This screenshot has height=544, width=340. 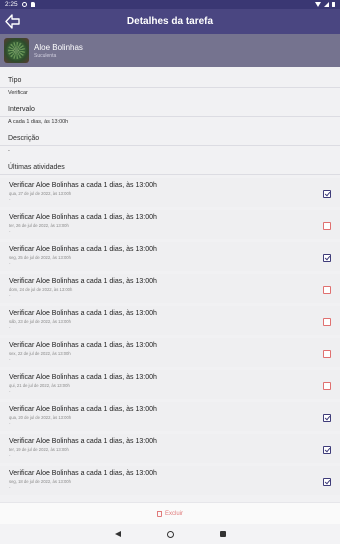 I want to click on activity-date: ter, 19 de jul de 2022, às 13:00h, so click(x=39, y=449).